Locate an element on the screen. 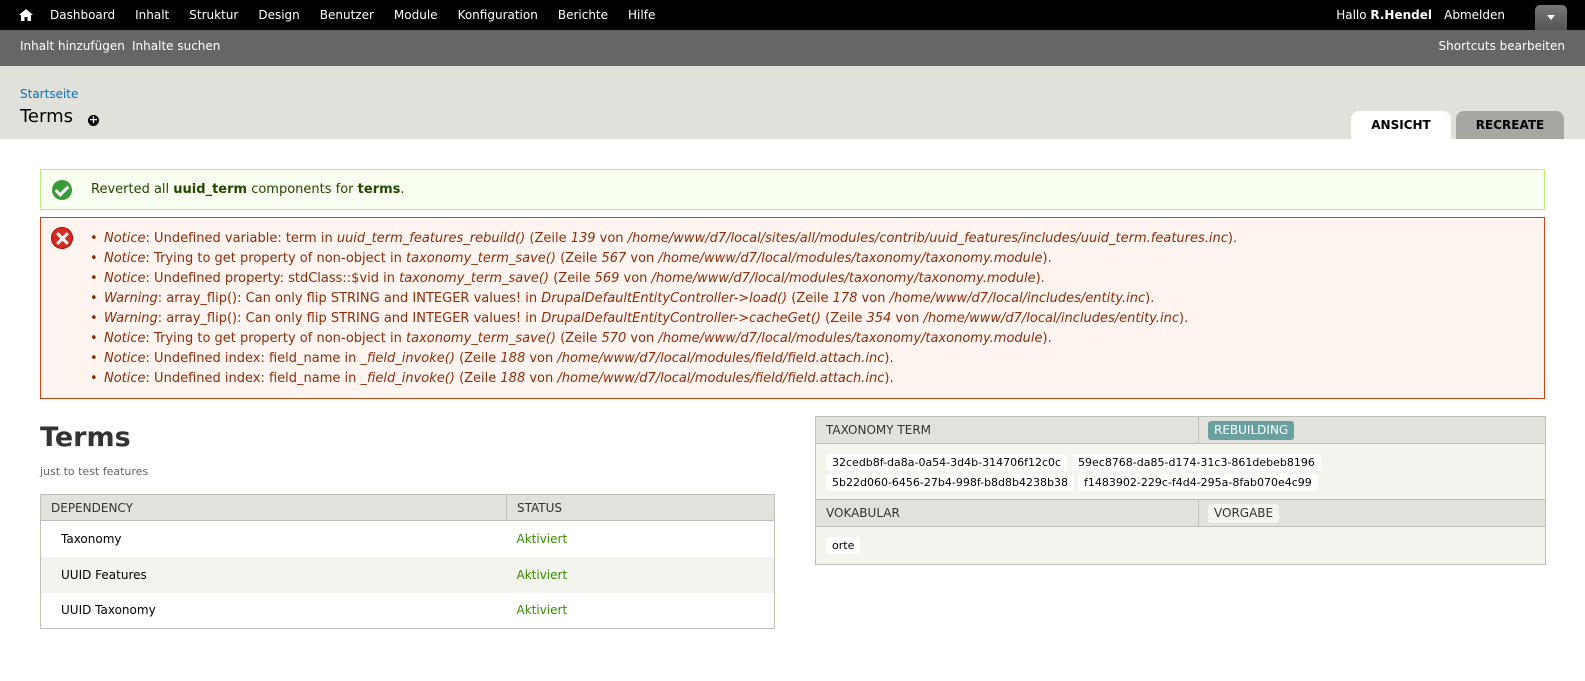  toolbar-item-dashboard: Dashboard is located at coordinates (82, 15).